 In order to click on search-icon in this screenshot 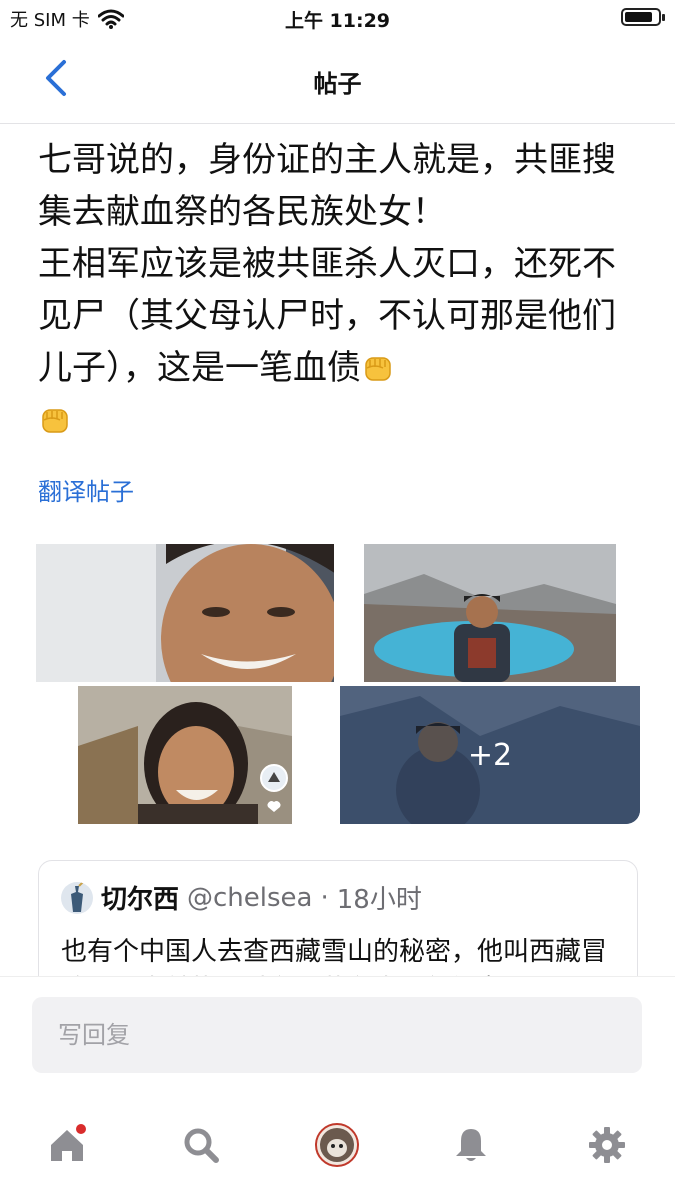, I will do `click(201, 1145)`.